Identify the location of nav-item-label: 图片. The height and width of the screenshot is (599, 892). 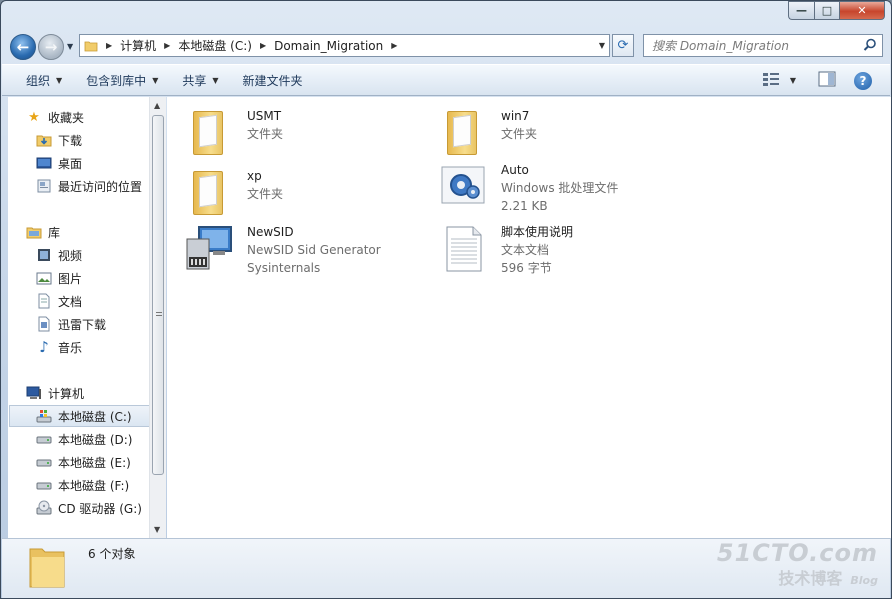
(70, 278).